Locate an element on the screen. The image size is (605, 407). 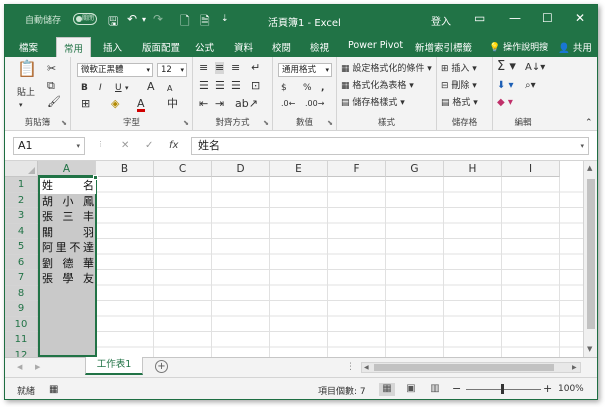
column-header-c: C is located at coordinates (183, 169).